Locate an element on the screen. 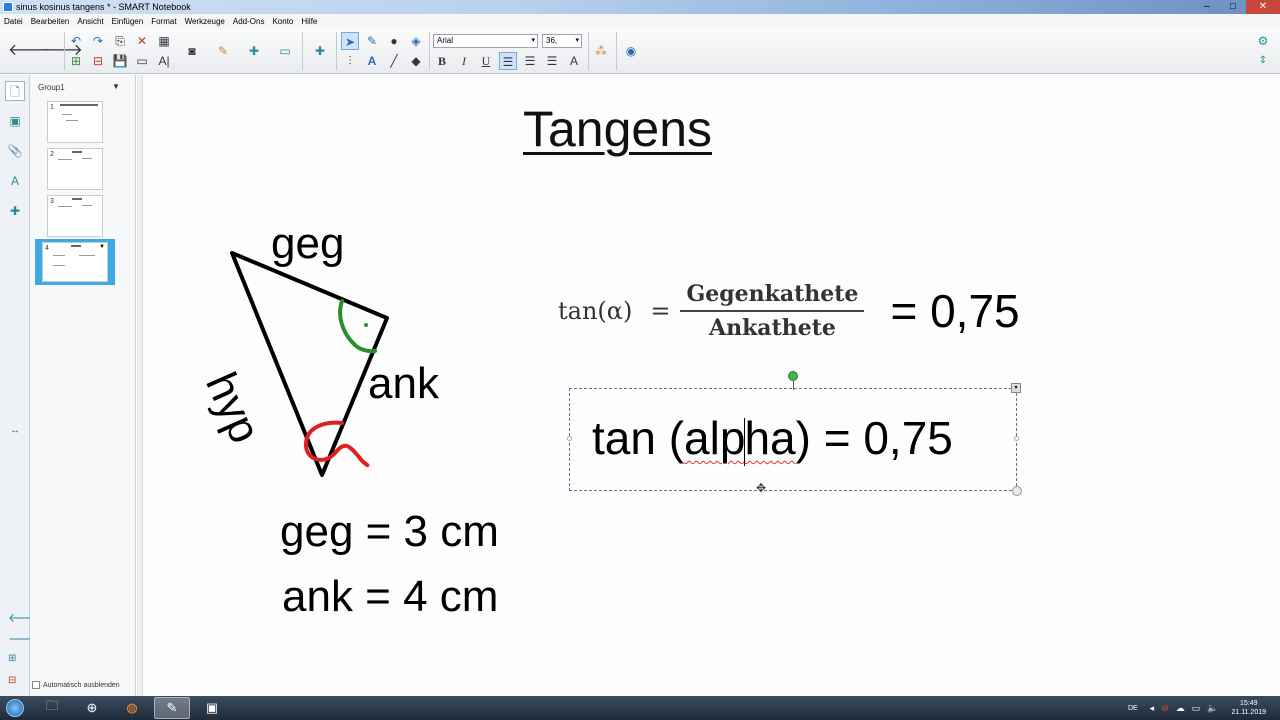  underline-button: U is located at coordinates (486, 61).